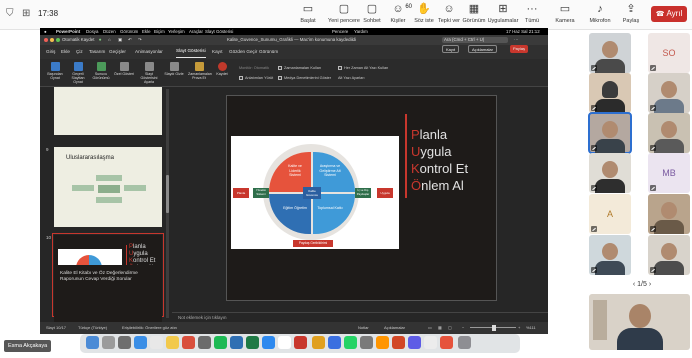 The width and height of the screenshot is (692, 358). Describe the element at coordinates (176, 31) in the screenshot. I see `menu-item: Yerleşim` at that location.